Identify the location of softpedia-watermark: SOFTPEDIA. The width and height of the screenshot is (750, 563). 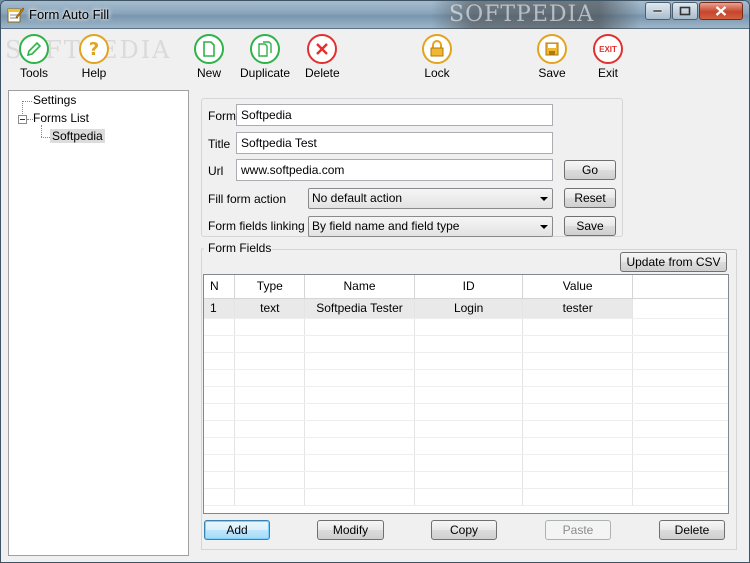
(536, 15).